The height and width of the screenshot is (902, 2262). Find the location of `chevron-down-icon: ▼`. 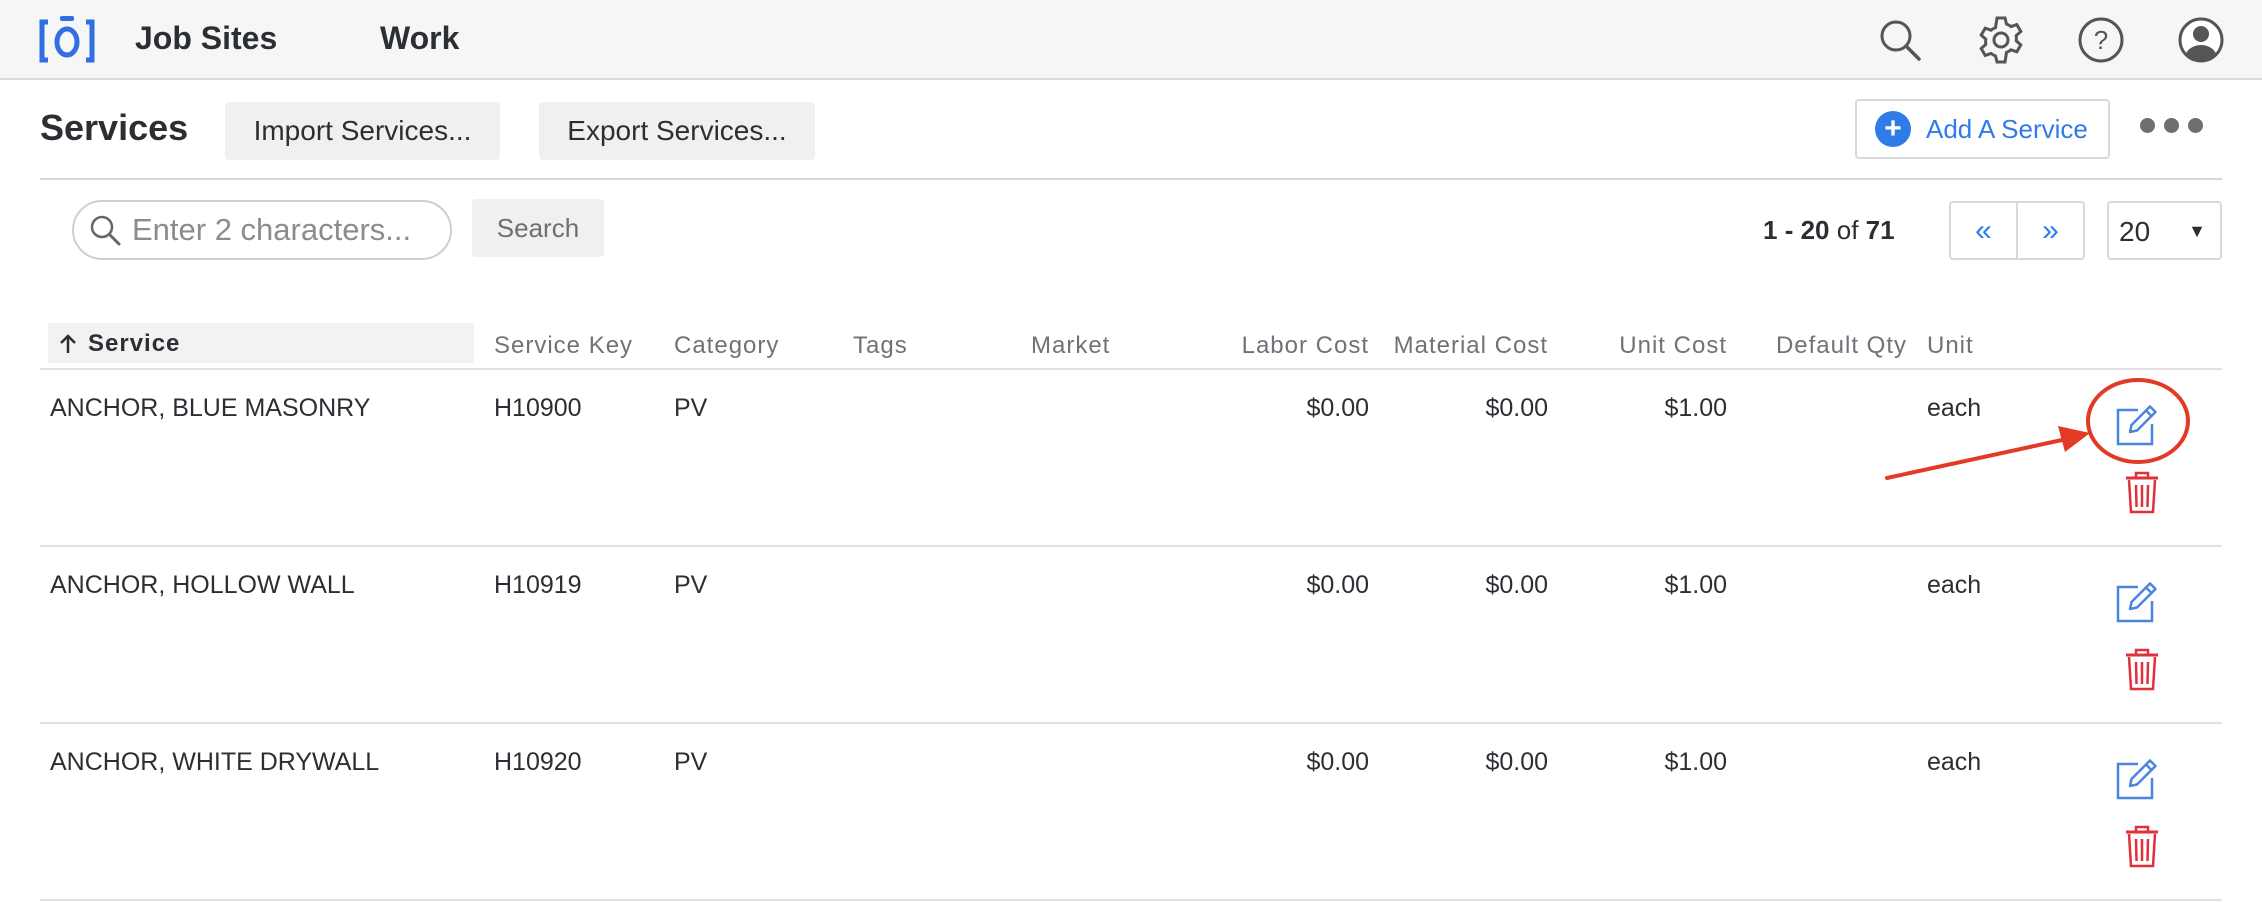

chevron-down-icon: ▼ is located at coordinates (2197, 231).